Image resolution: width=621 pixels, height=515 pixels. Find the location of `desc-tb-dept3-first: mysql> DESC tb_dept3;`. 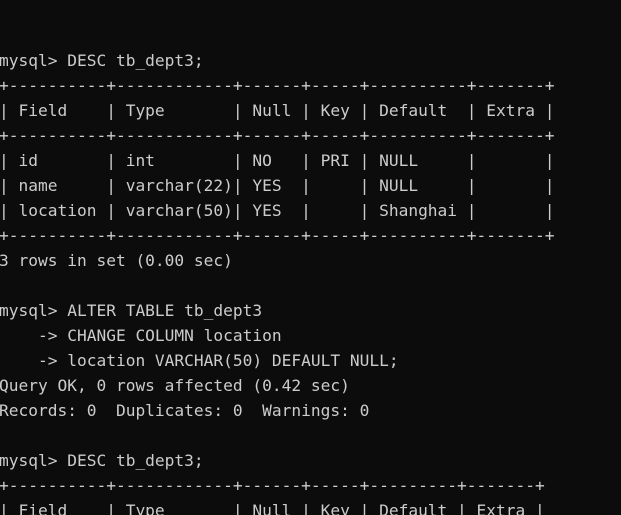

desc-tb-dept3-first: mysql> DESC tb_dept3; is located at coordinates (102, 60).